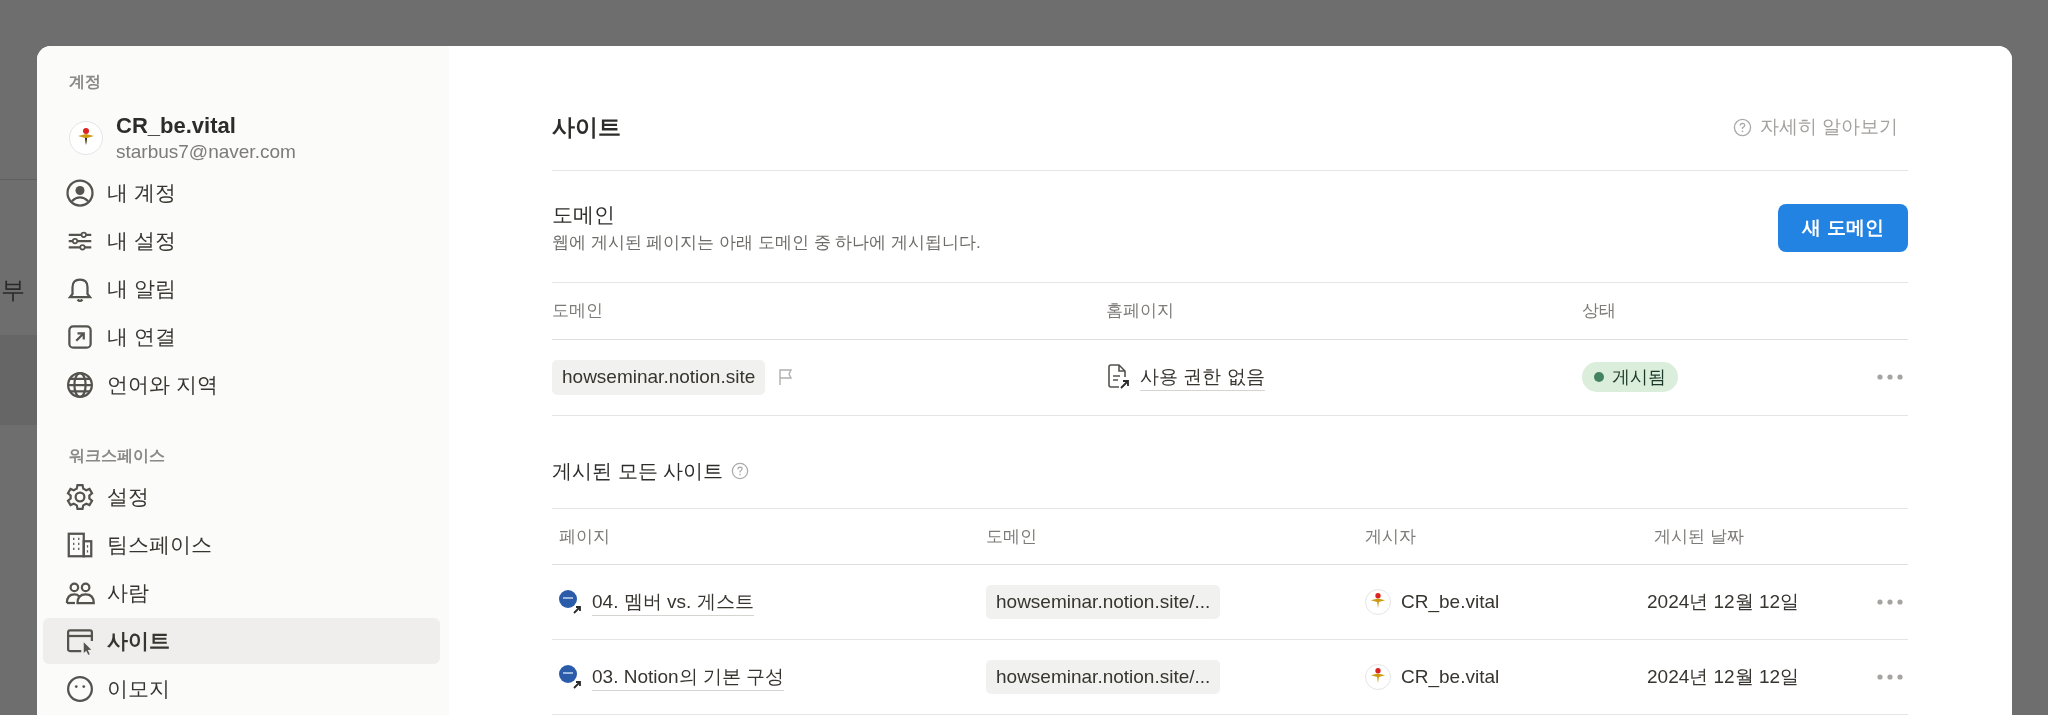  I want to click on globe-icon, so click(80, 385).